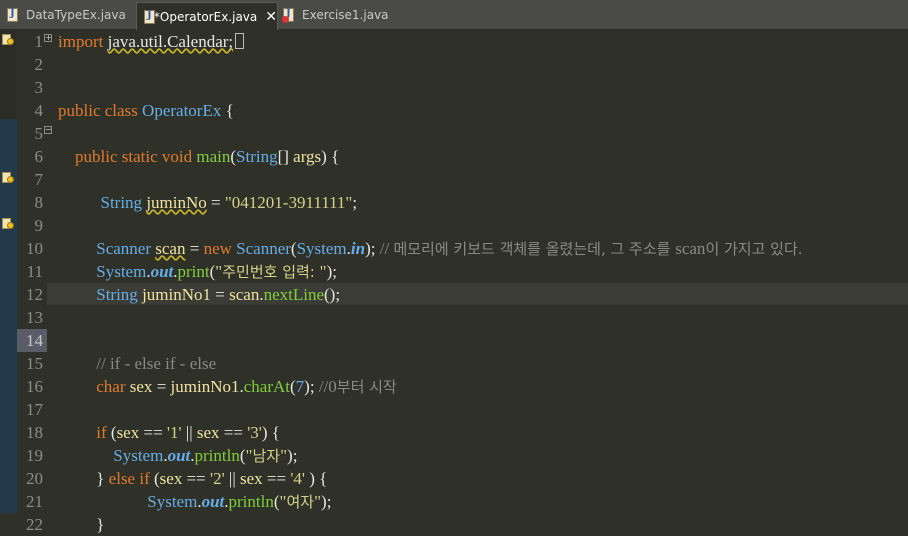 This screenshot has width=908, height=536. What do you see at coordinates (81, 524) in the screenshot?
I see `code-line: }` at bounding box center [81, 524].